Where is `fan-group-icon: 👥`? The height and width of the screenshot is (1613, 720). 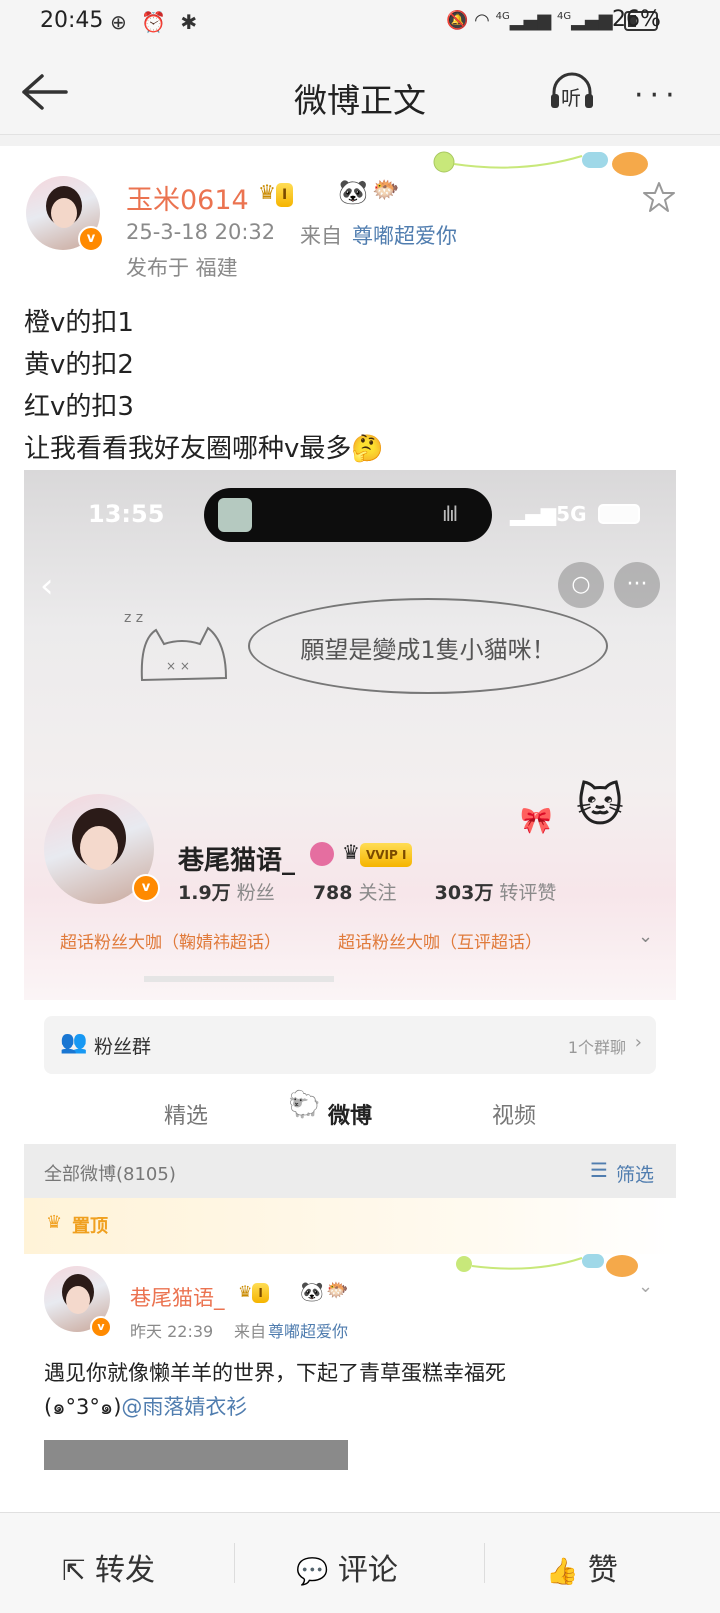
fan-group-icon: 👥 is located at coordinates (74, 1042).